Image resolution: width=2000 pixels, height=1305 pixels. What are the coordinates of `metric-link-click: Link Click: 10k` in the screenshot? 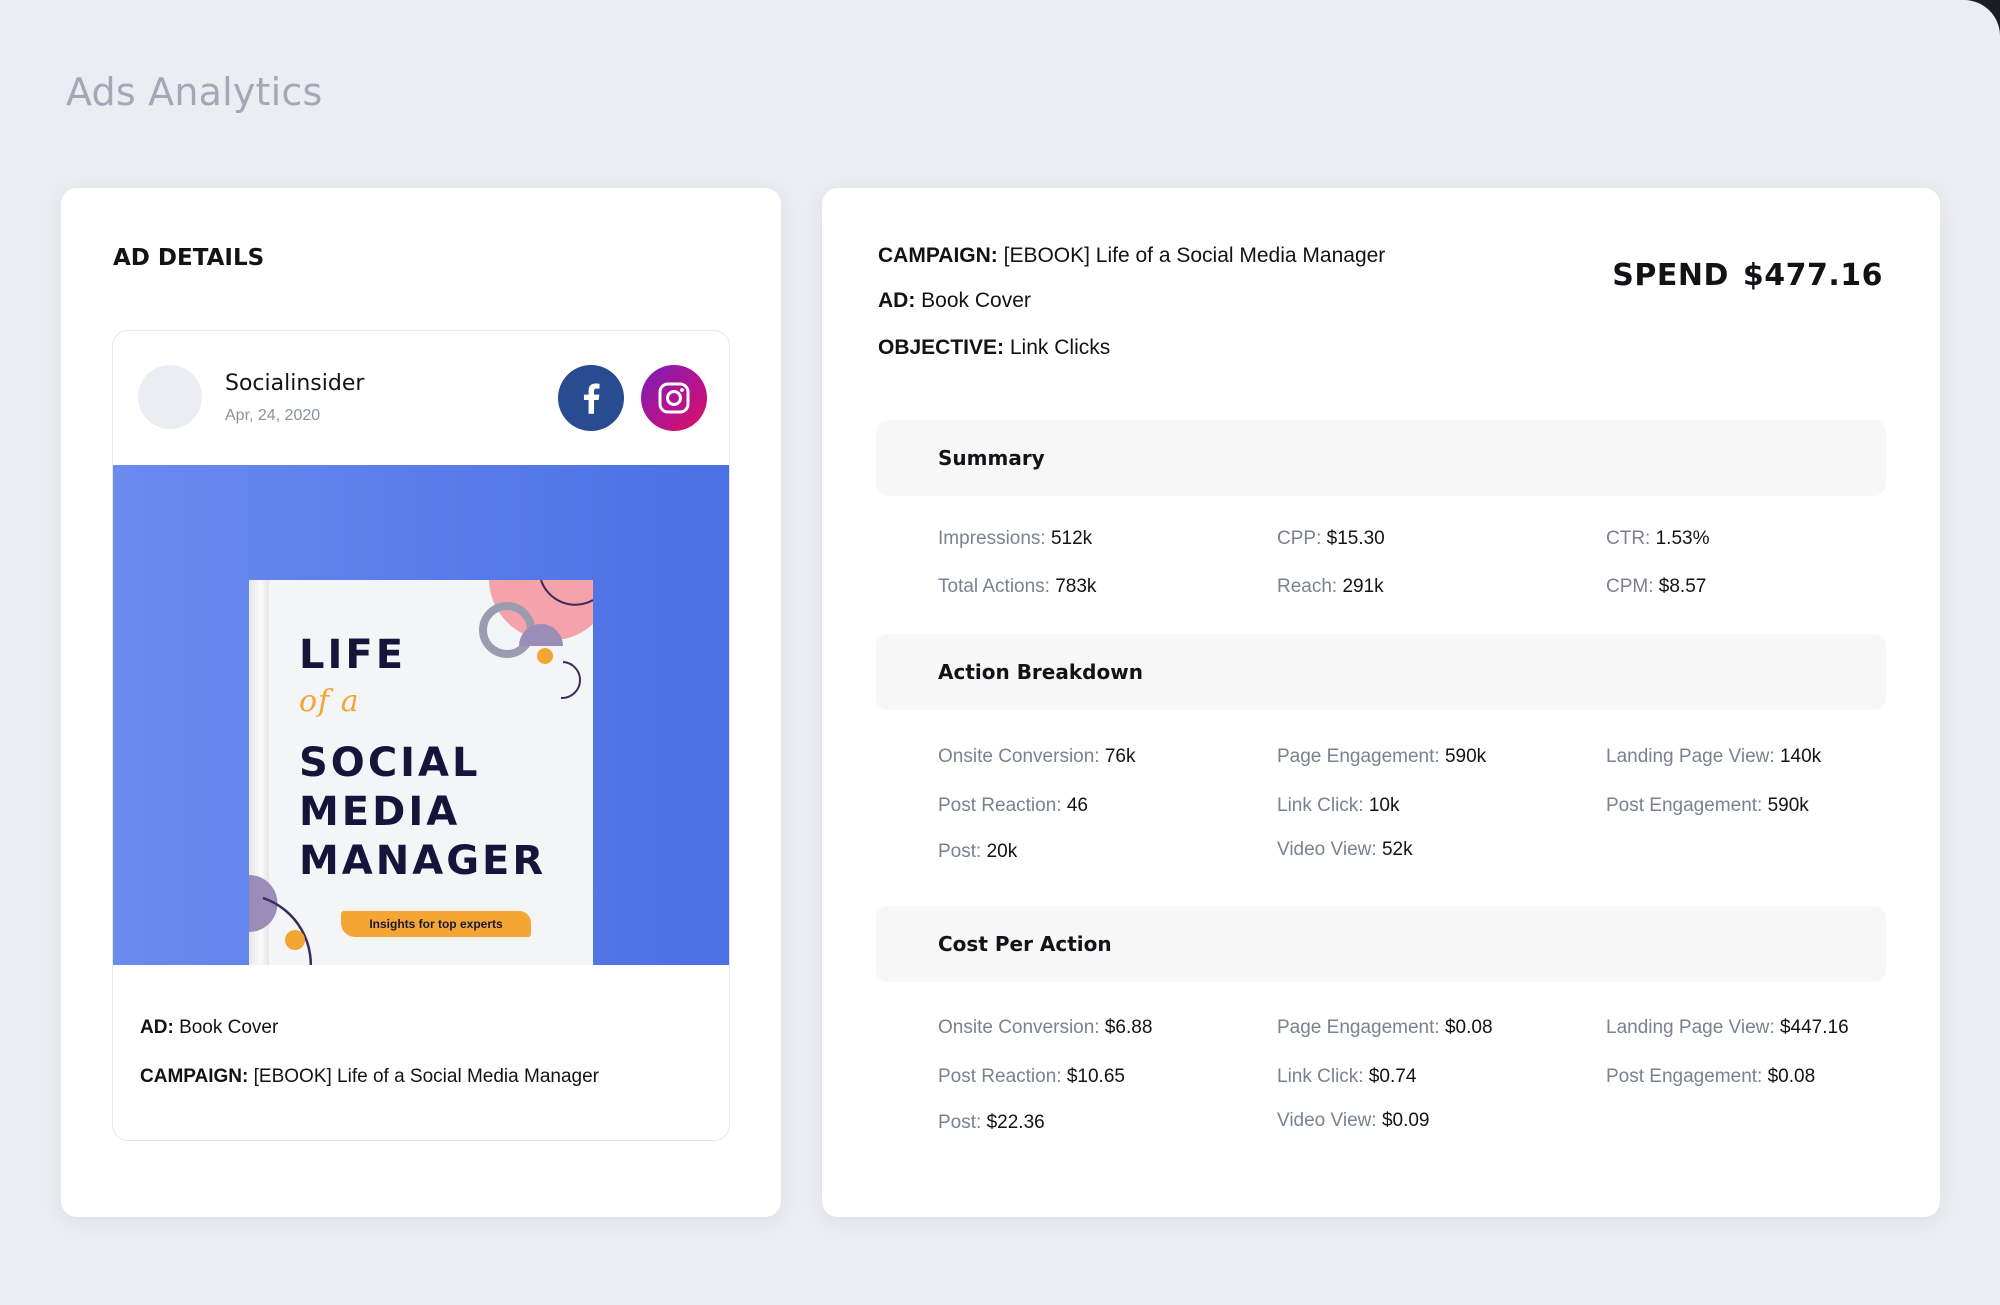 It's located at (1338, 806).